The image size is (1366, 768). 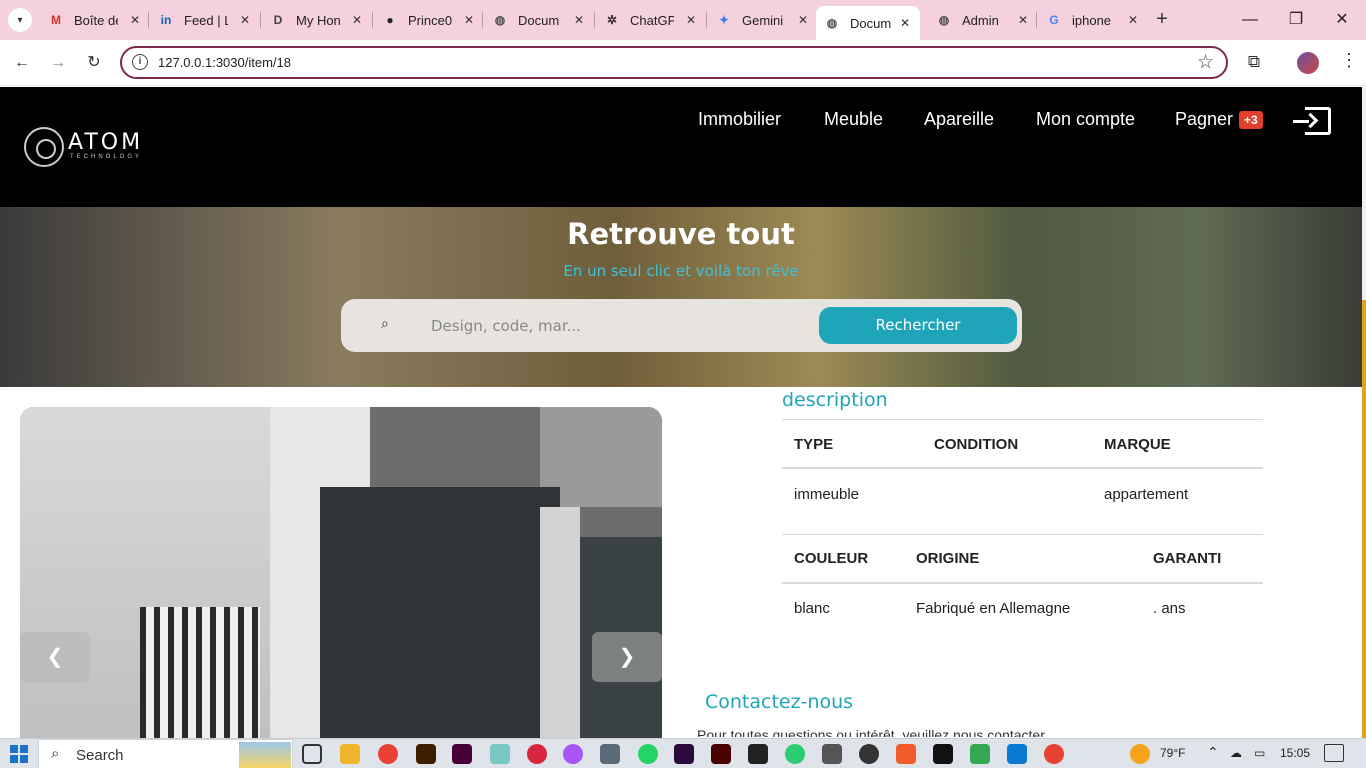 I want to click on contact-title: Contactez-nous, so click(x=779, y=702).